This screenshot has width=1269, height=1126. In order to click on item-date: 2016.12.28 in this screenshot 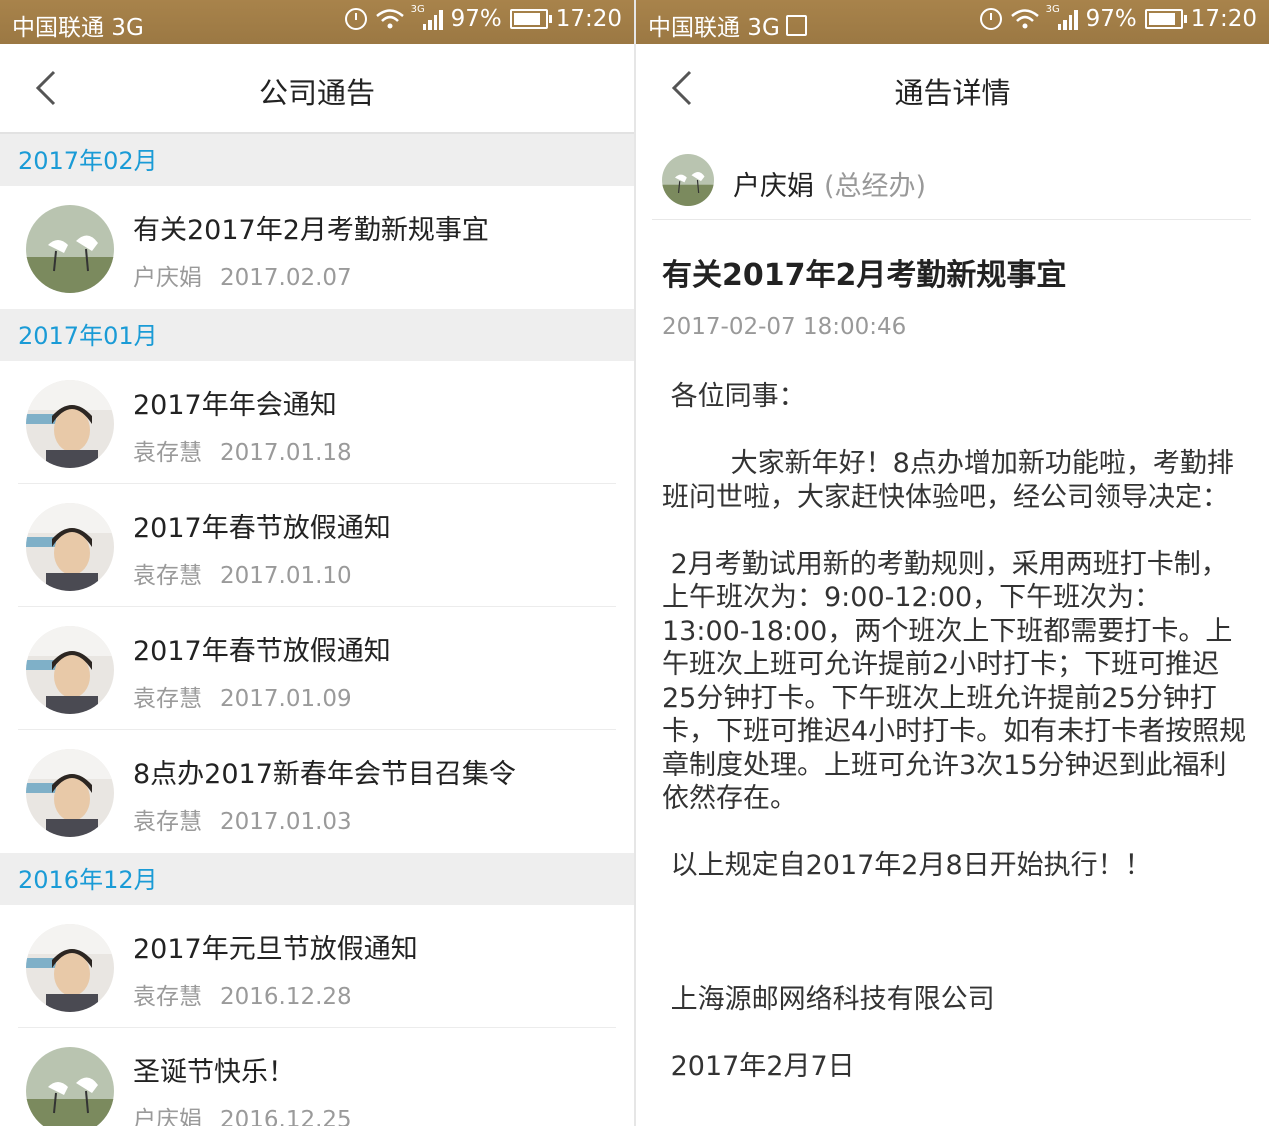, I will do `click(286, 997)`.